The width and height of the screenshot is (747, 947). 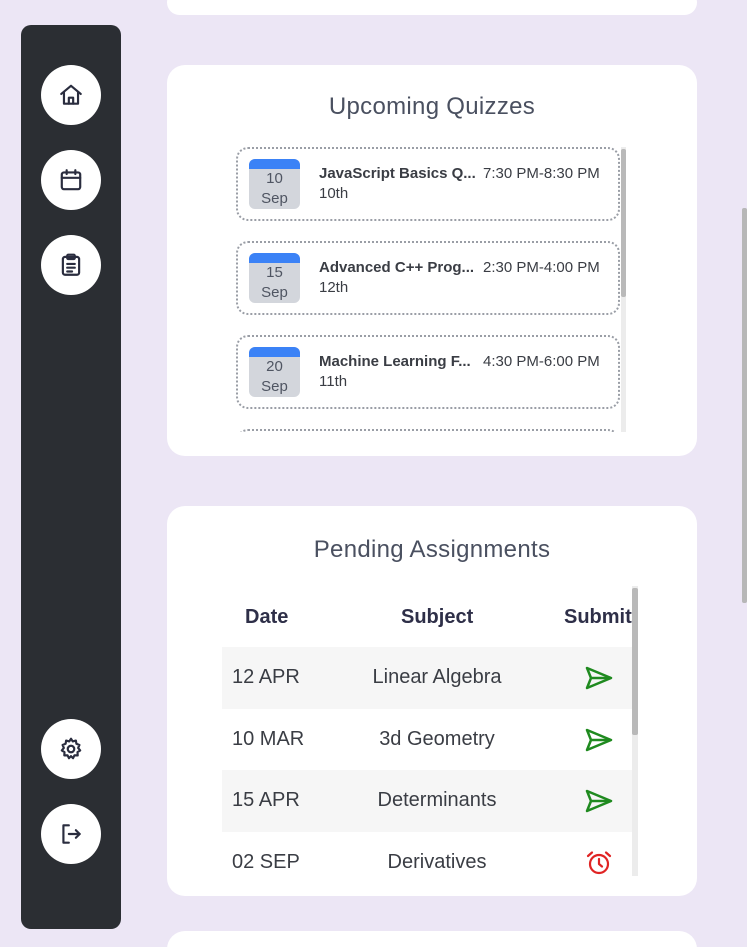 I want to click on upcoming-quizzes-title: Upcoming Quizzes, so click(x=432, y=106).